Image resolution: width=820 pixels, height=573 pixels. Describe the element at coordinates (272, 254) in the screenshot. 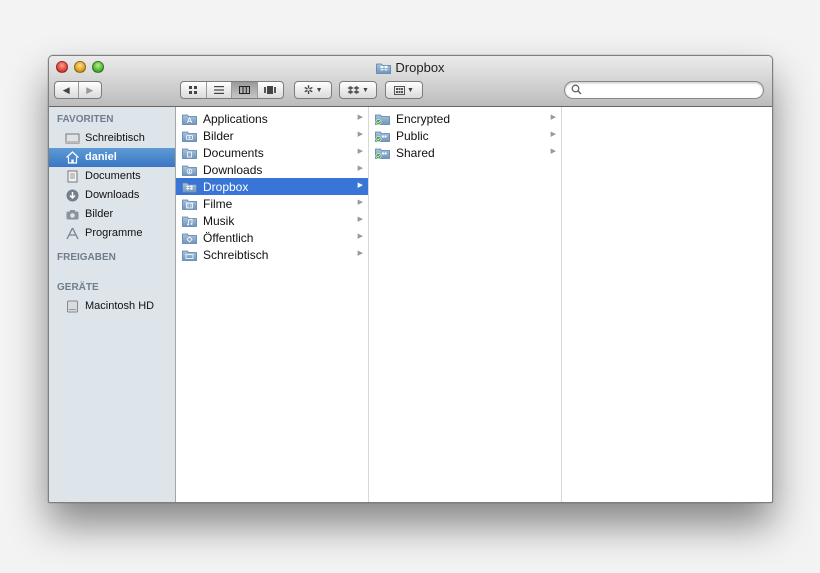

I see `list-item-schreibtisch: Schreibtisch ▶` at that location.